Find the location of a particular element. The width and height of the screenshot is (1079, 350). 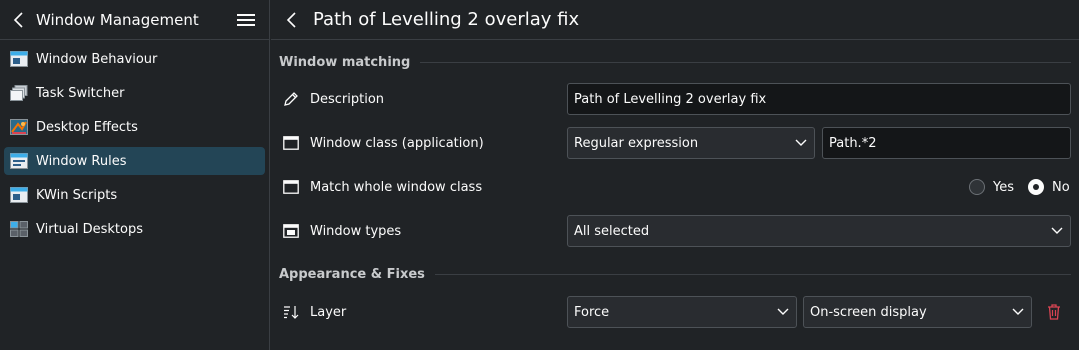

kwin-scripts-icon is located at coordinates (19, 195).